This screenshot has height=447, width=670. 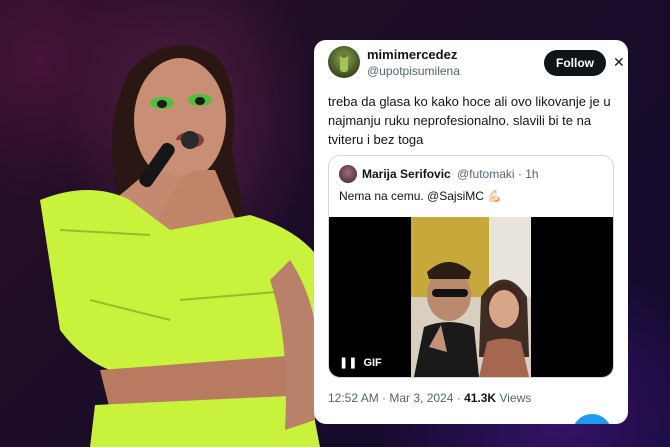 What do you see at coordinates (421, 196) in the screenshot?
I see `quoted-tweet-text: Nema na cemu. @SajsiMC 💪🏻` at bounding box center [421, 196].